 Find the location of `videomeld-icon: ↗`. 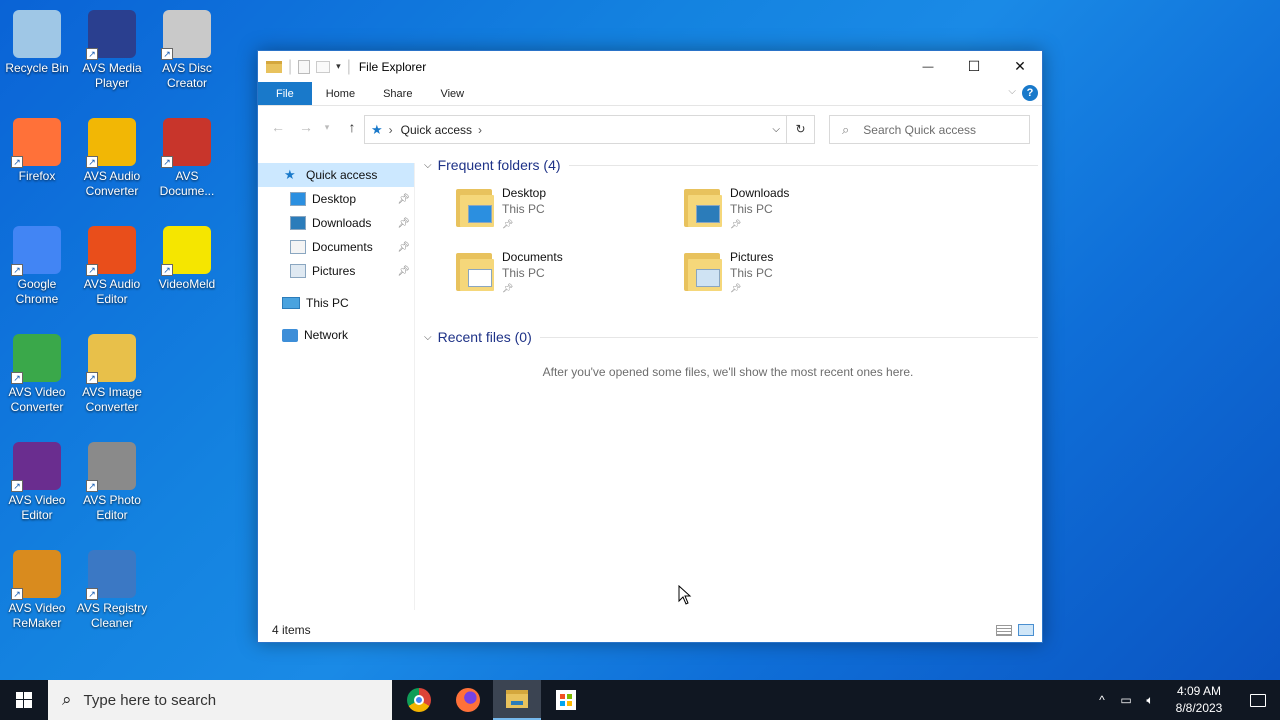

videomeld-icon: ↗ is located at coordinates (186, 251).